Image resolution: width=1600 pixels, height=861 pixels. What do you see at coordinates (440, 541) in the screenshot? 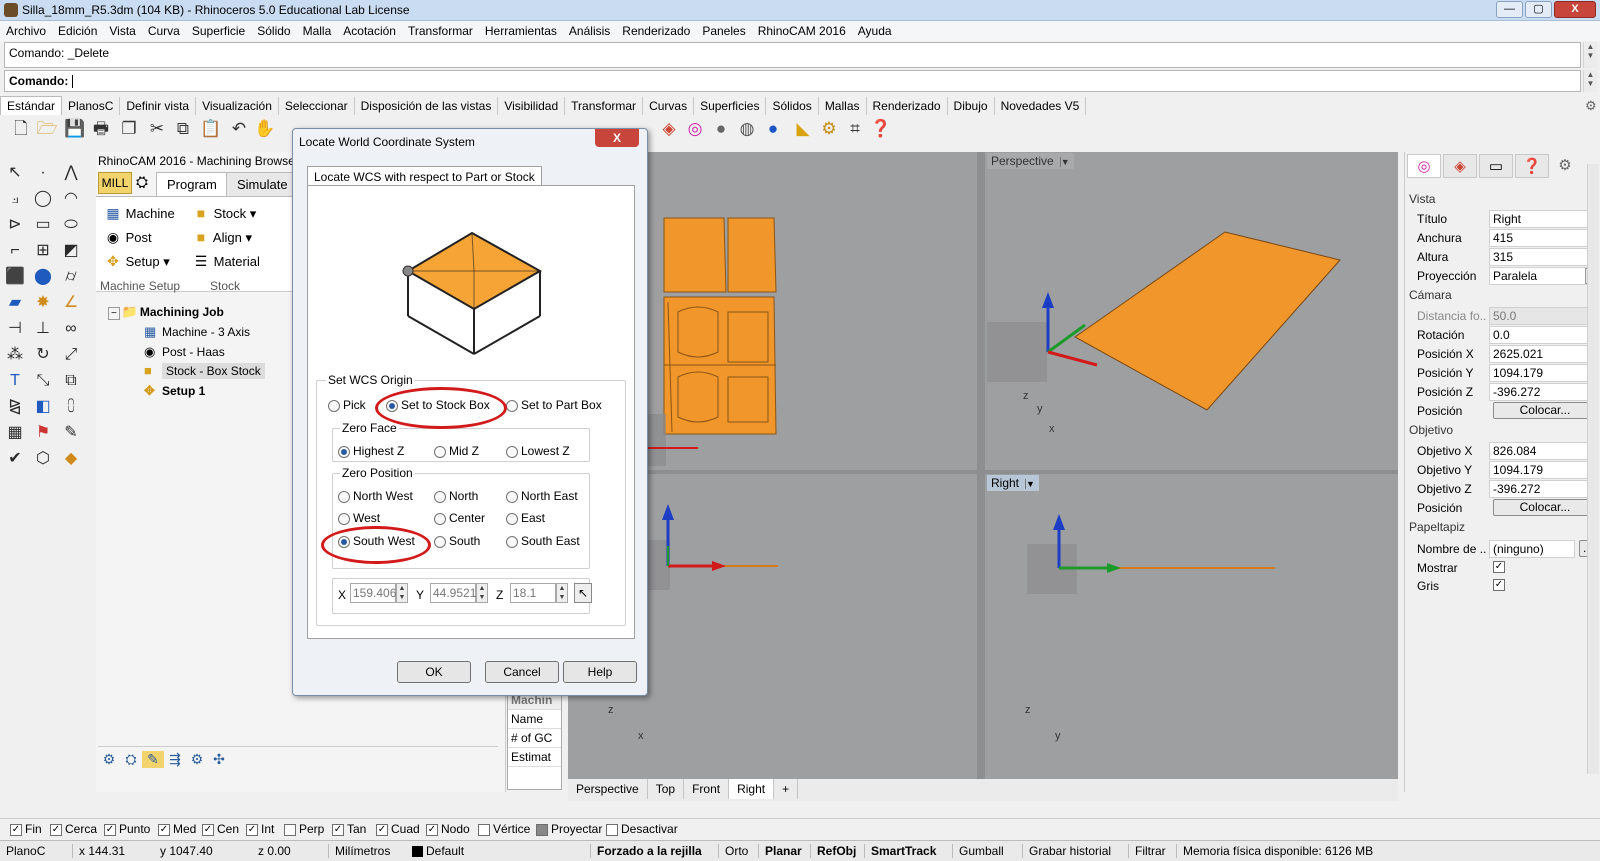
I see `radio-south-dot` at bounding box center [440, 541].